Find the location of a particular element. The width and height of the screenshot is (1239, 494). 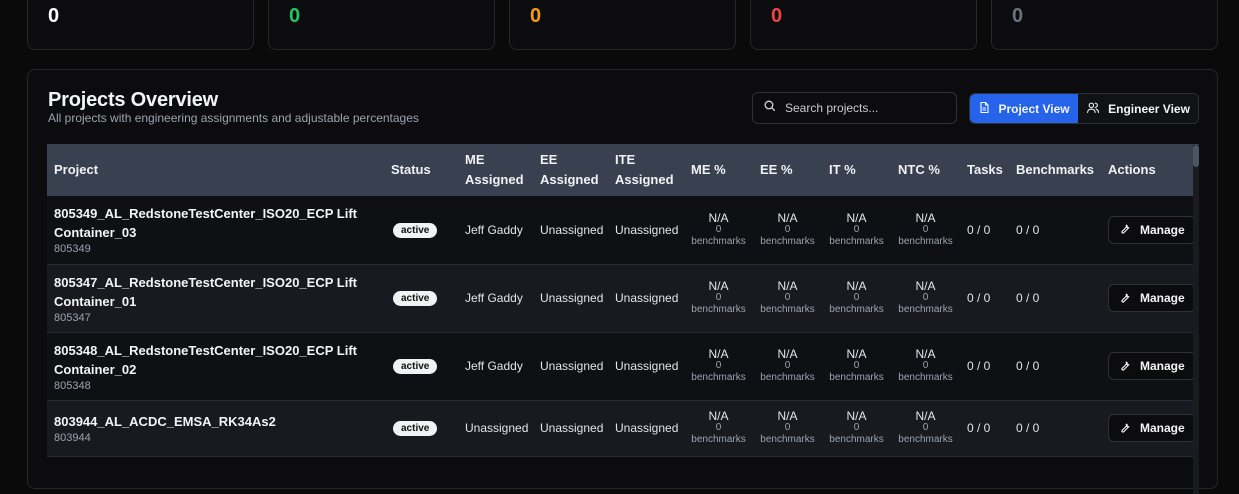

col-me-assigned-l2: Assigned is located at coordinates (494, 179).